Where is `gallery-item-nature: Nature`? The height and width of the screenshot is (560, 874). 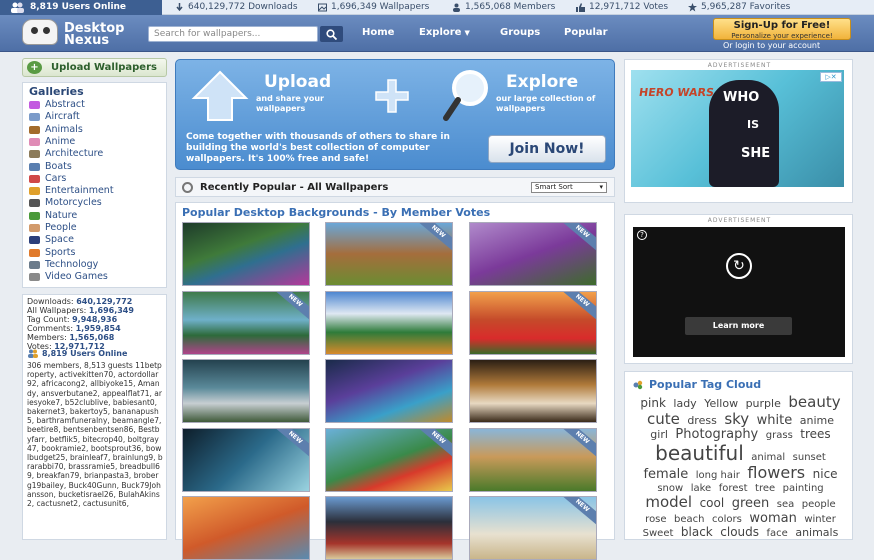 gallery-item-nature: Nature is located at coordinates (53, 216).